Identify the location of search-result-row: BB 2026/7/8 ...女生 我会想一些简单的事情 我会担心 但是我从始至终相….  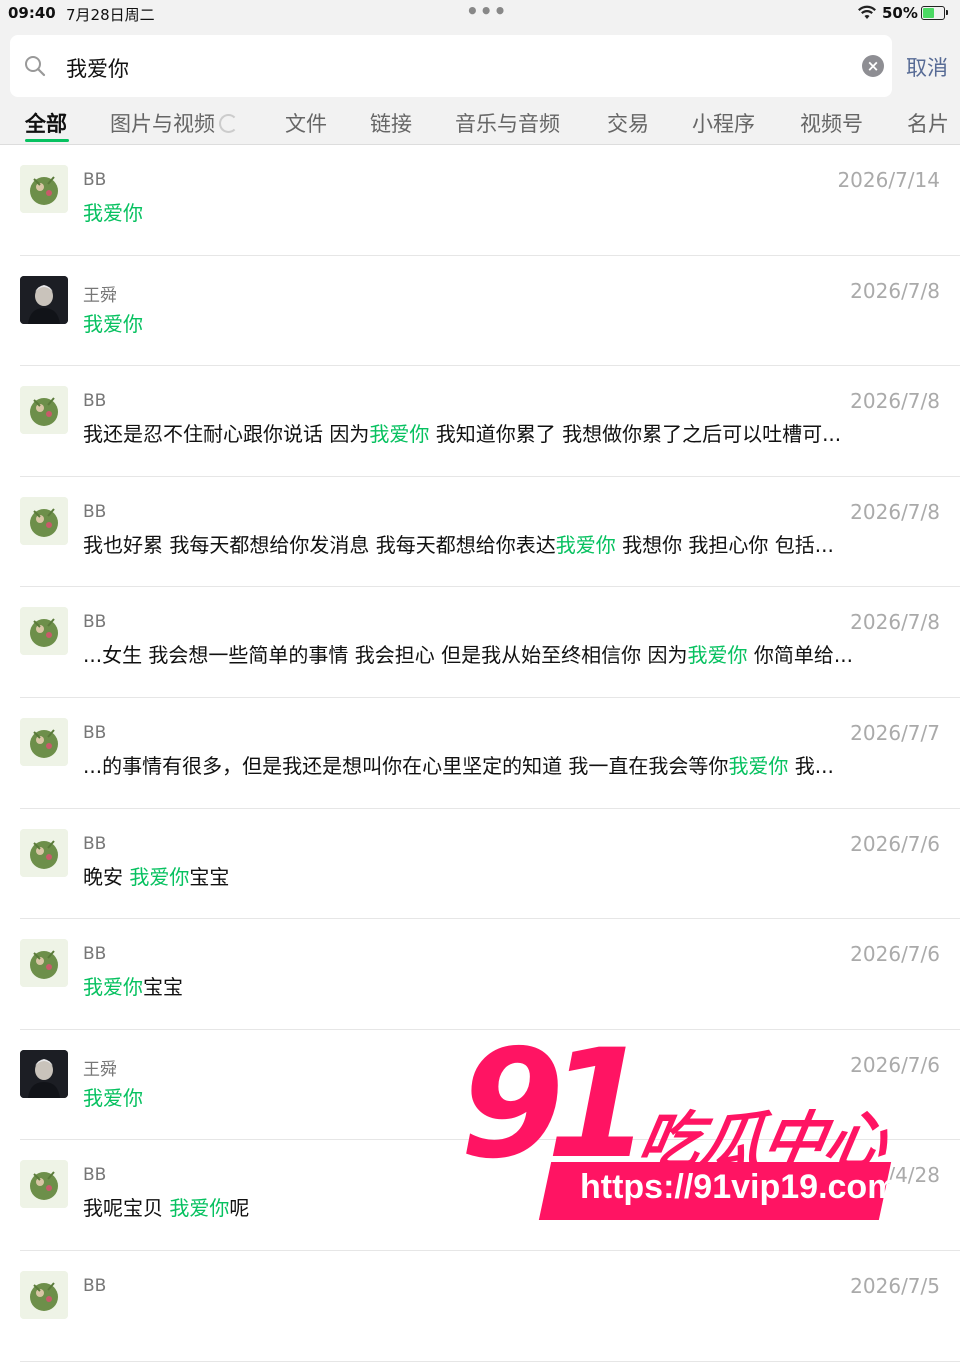
(480, 642).